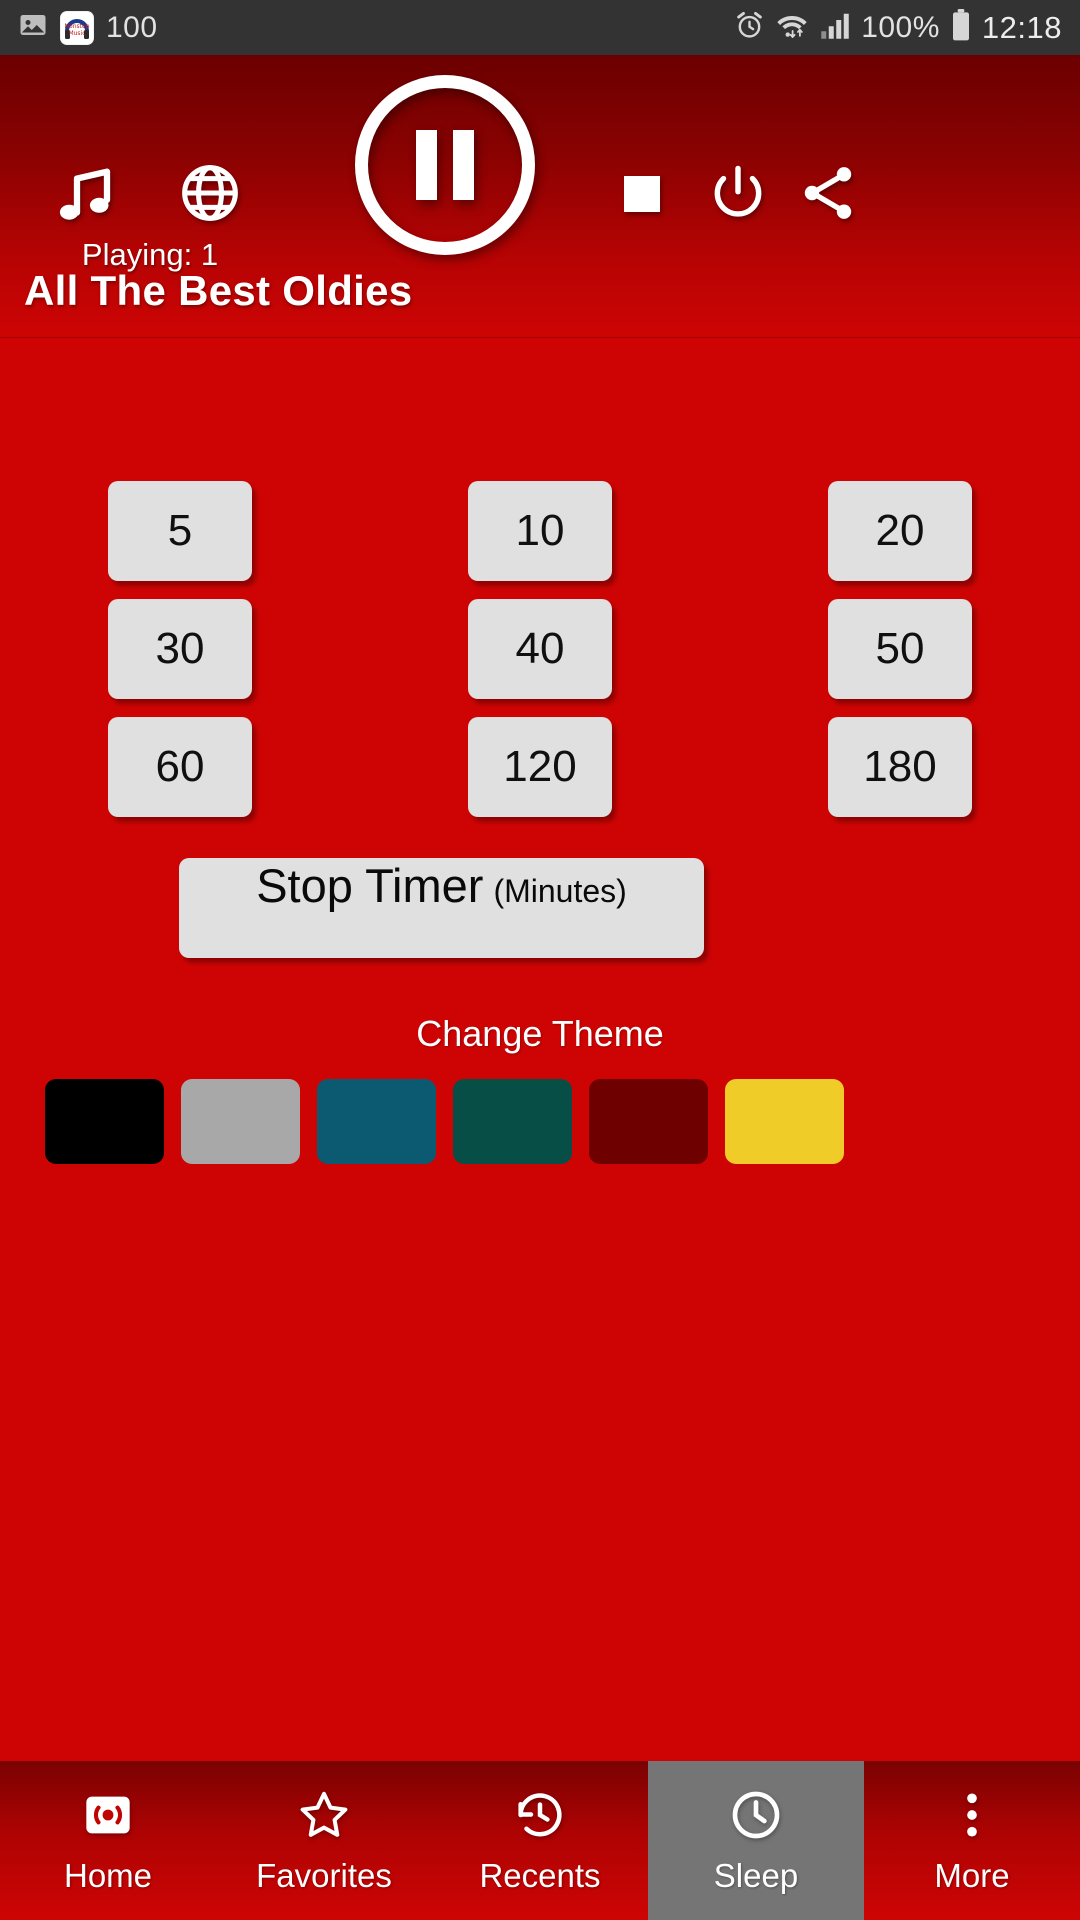 Image resolution: width=1080 pixels, height=1920 pixels. What do you see at coordinates (376, 1121) in the screenshot?
I see `theme-swatch-teal` at bounding box center [376, 1121].